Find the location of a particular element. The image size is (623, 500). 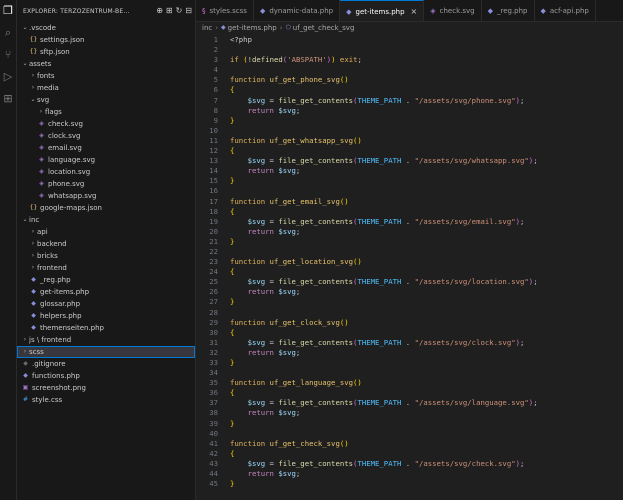

refresh-icon: ↻ is located at coordinates (179, 11).